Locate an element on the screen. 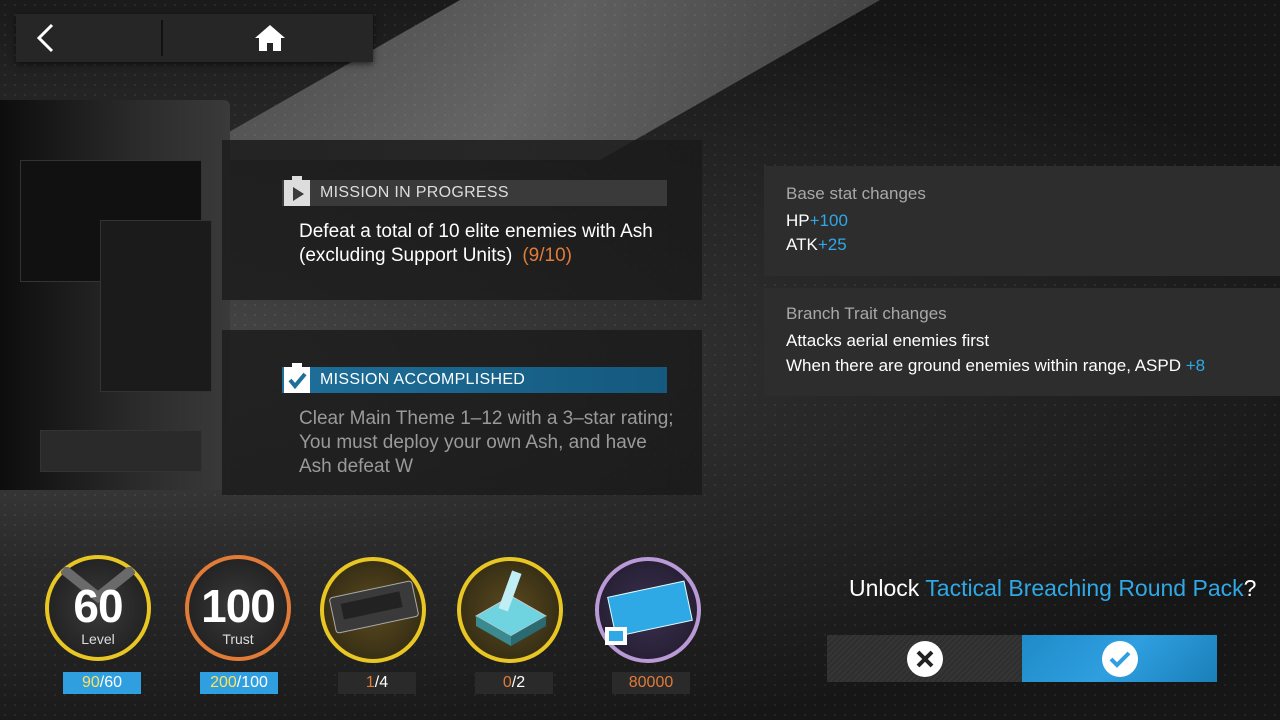  trust-value: 100 is located at coordinates (238, 606).